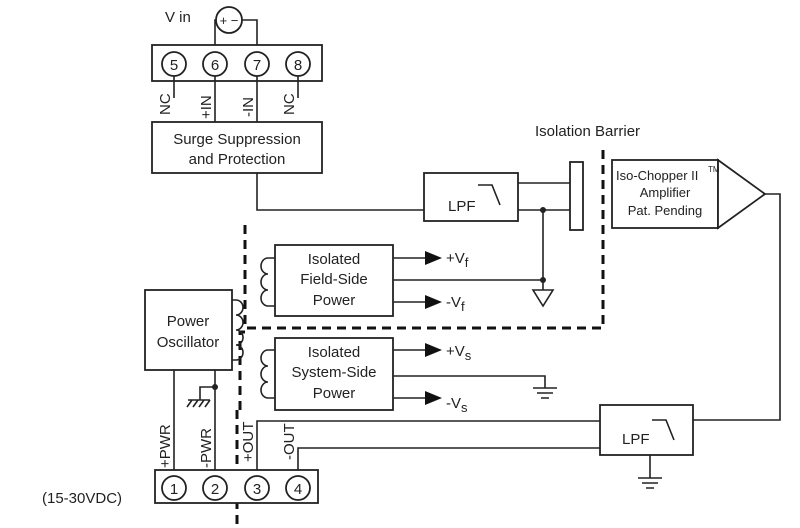 This screenshot has width=800, height=528. I want to click on svg-text: 4, so click(298, 489).